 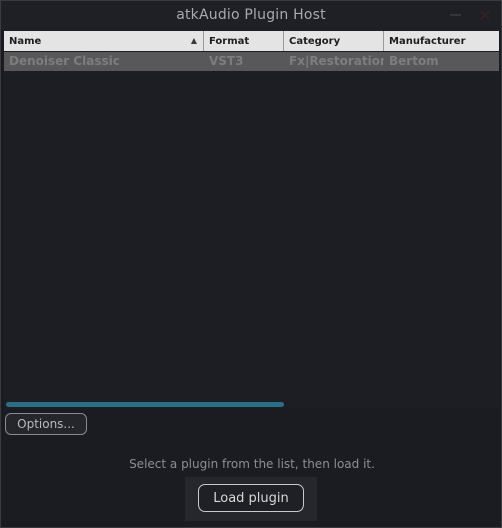 I want to click on column-header-name: Name ▲, so click(x=104, y=41).